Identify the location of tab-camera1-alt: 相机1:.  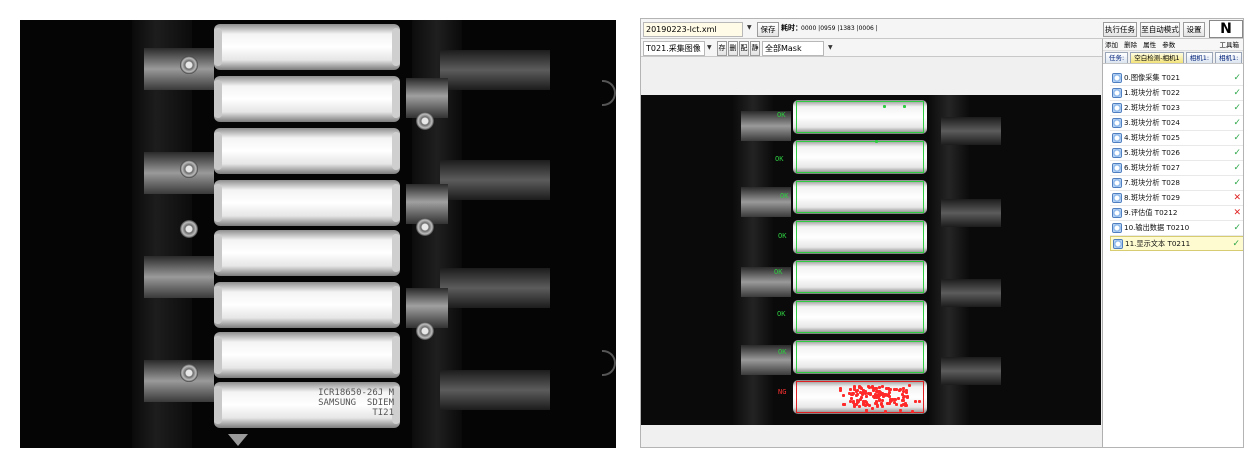
(1229, 57).